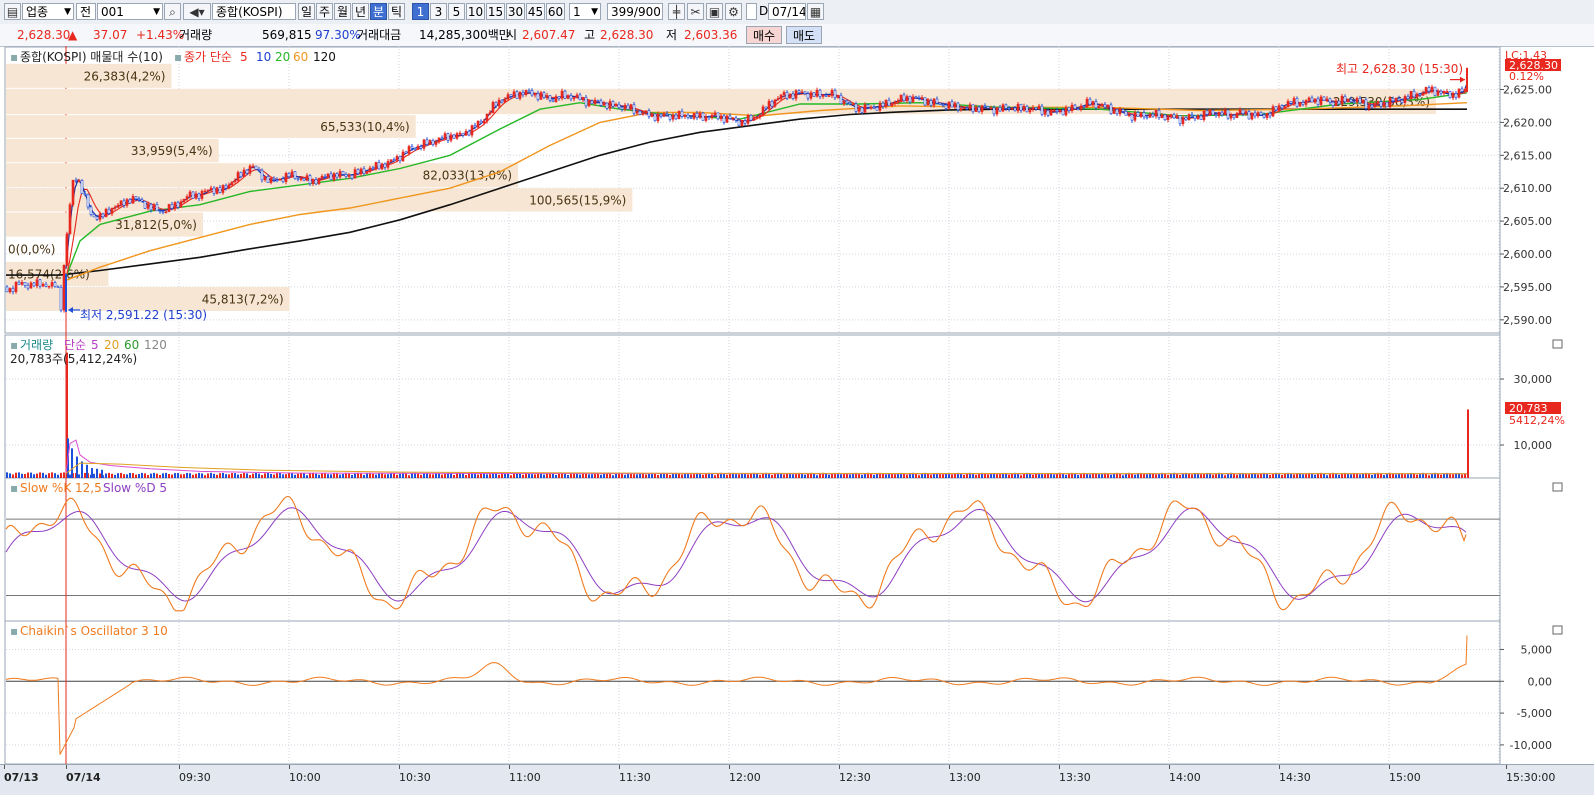  Describe the element at coordinates (695, 11) in the screenshot. I see `scissors-icon: ✂` at that location.